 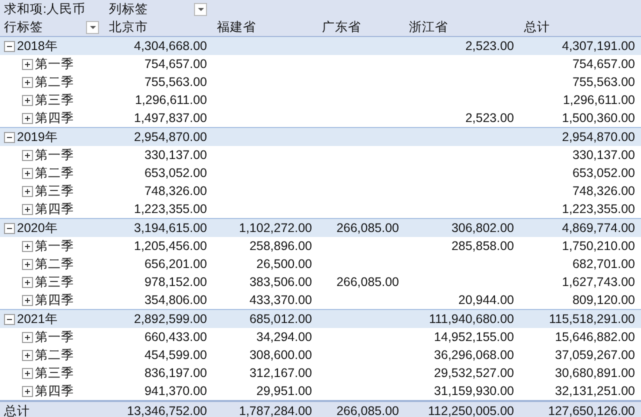 I want to click on group-label: 2018年, so click(x=37, y=46).